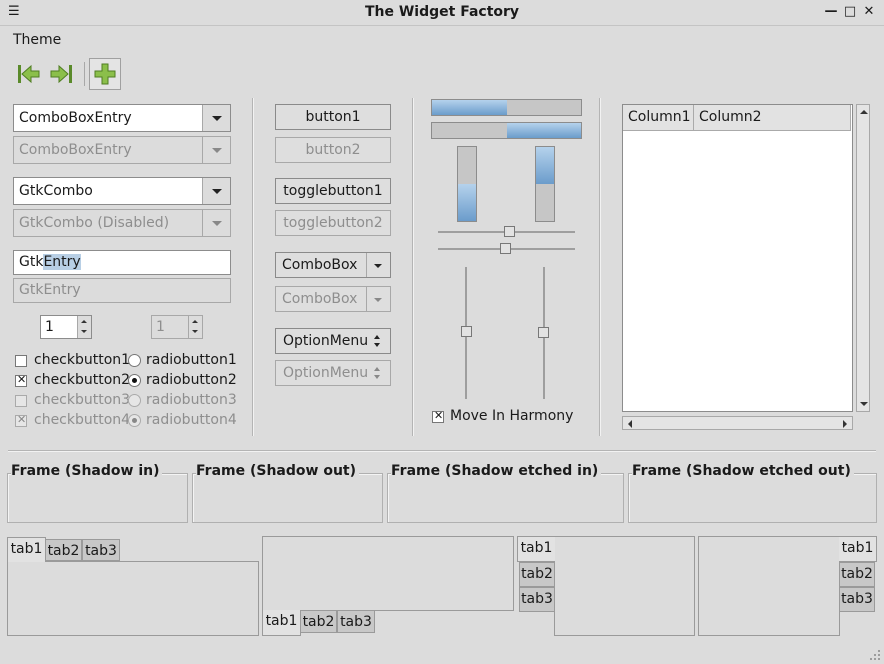 The height and width of the screenshot is (664, 884). Describe the element at coordinates (82, 420) in the screenshot. I see `checkbox-4-label: checkbutton4` at that location.